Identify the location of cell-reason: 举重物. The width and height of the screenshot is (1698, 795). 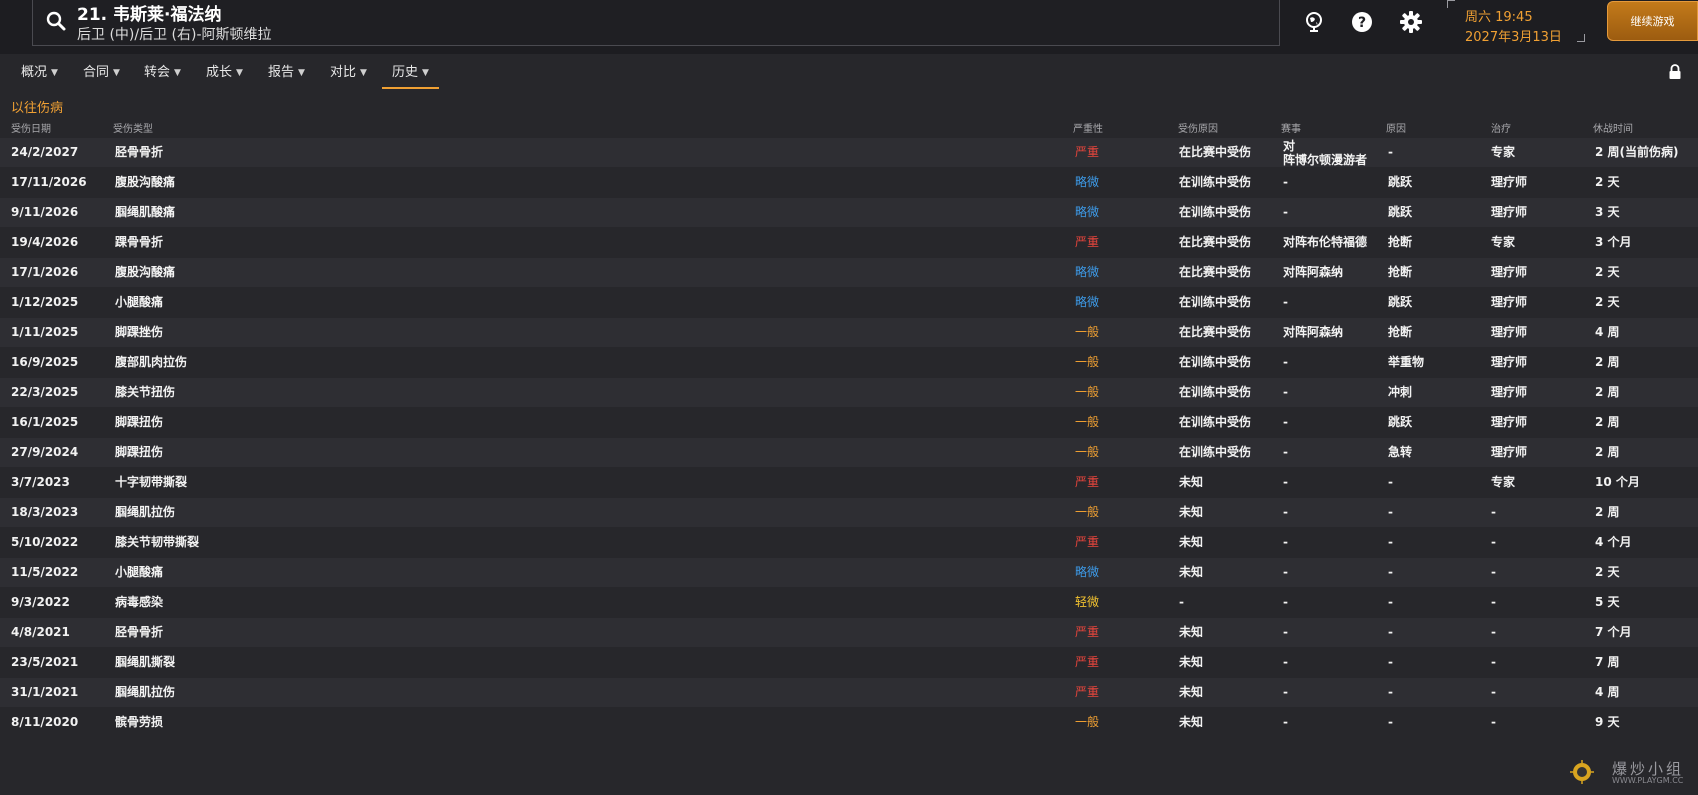
(1406, 362).